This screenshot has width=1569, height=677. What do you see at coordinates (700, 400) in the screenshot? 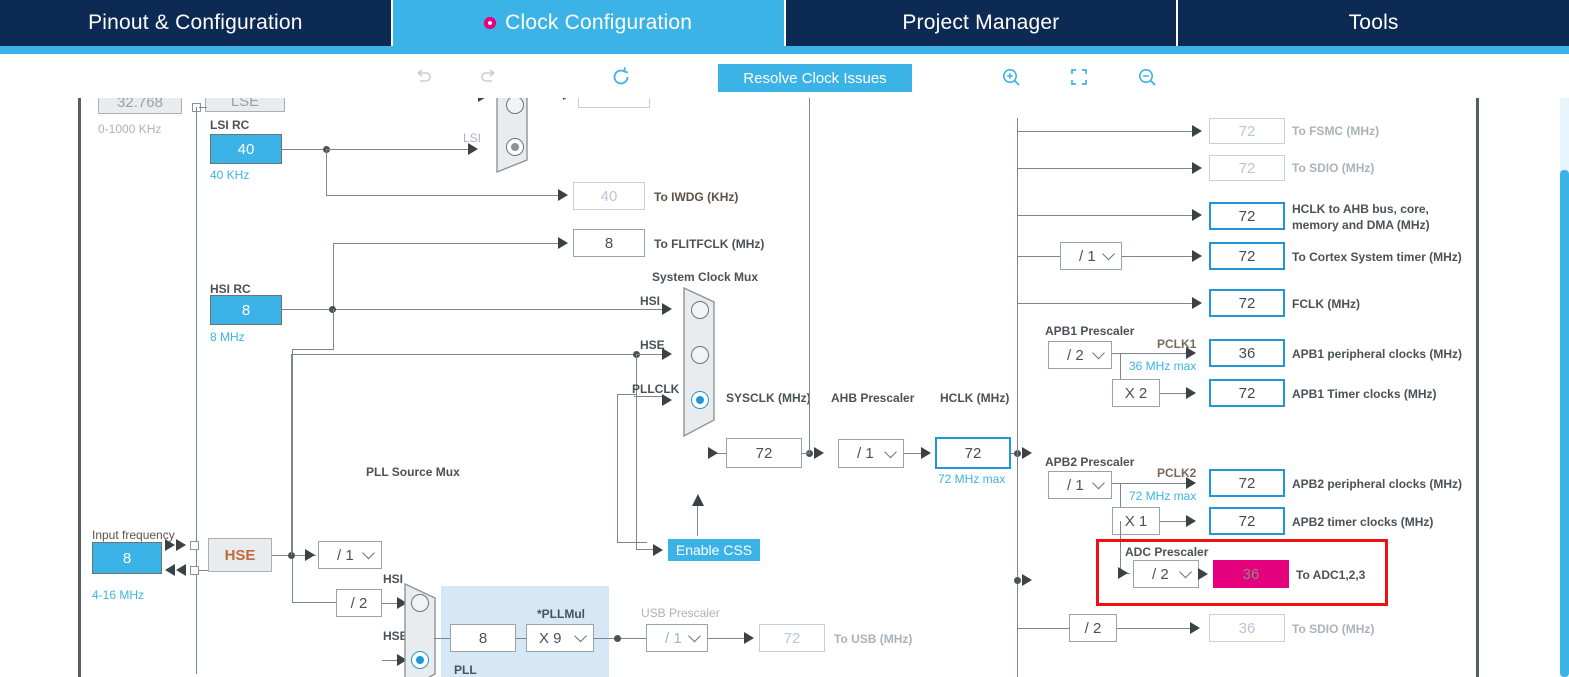
I see `sysmux-option-pllclk` at bounding box center [700, 400].